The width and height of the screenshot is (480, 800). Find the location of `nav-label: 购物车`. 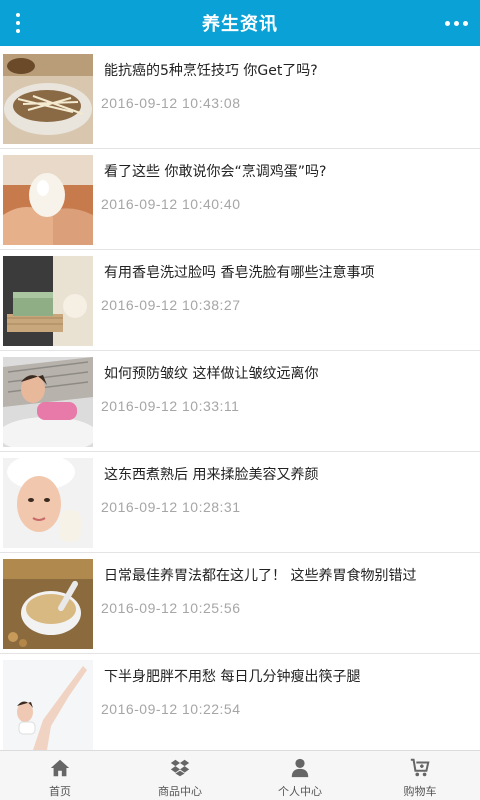

nav-label: 购物车 is located at coordinates (420, 791).